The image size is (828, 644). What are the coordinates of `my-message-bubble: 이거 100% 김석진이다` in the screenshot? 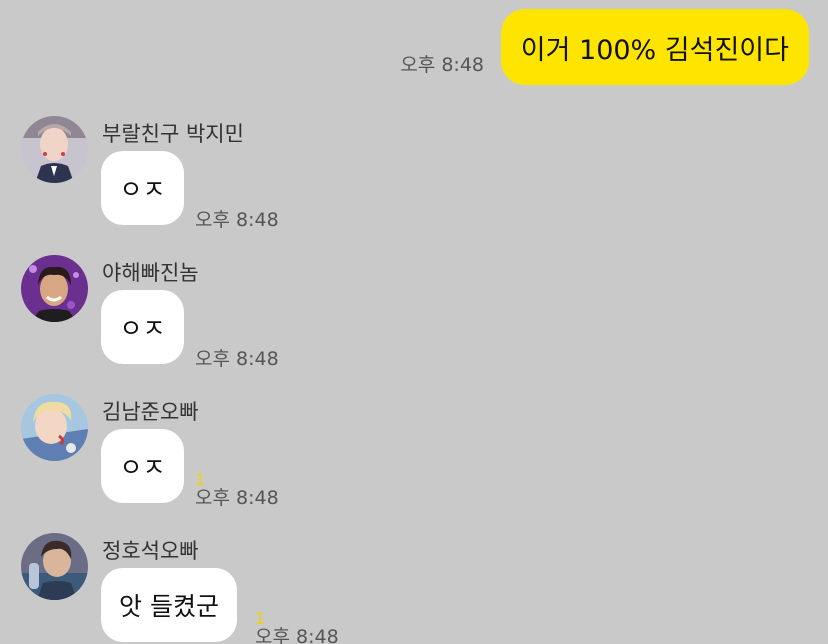 It's located at (654, 47).